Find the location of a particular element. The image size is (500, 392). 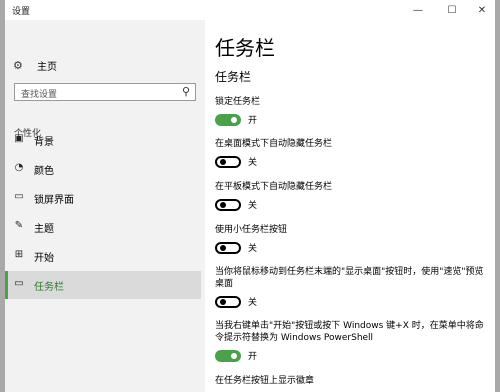

sidebar-item-label: 主题 is located at coordinates (44, 229).